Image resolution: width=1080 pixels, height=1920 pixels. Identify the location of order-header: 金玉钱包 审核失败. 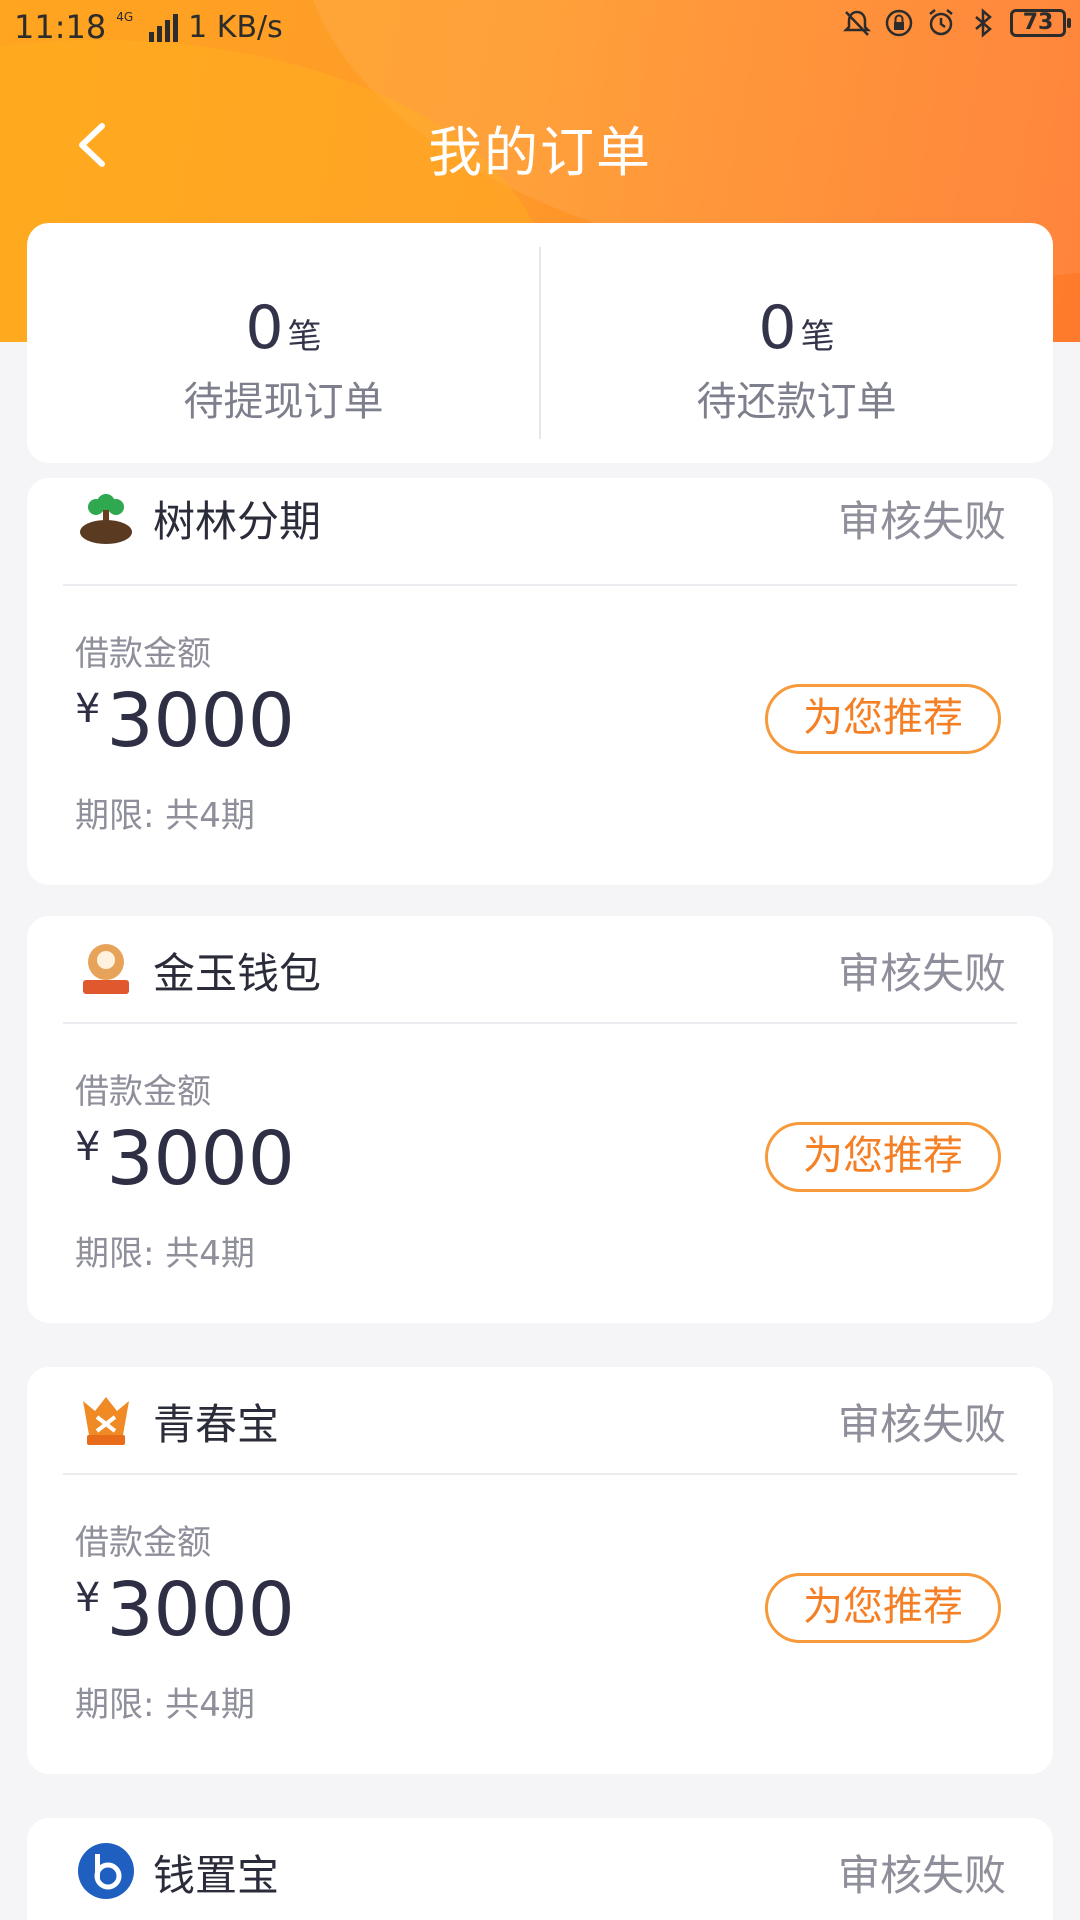
(540, 970).